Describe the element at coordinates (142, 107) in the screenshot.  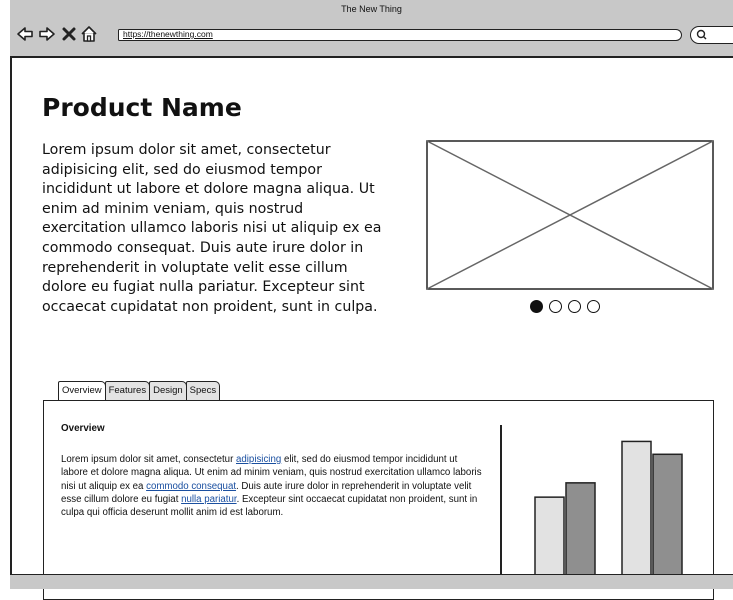
I see `product-title: Product Name` at that location.